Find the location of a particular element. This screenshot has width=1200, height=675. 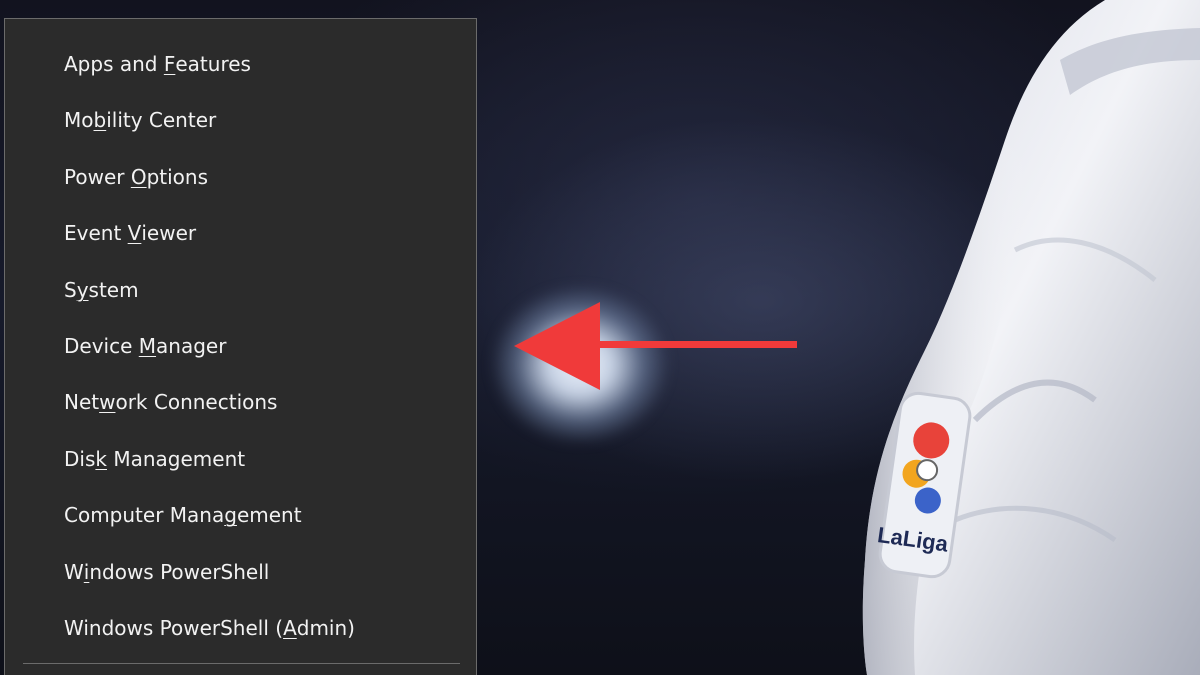

access-key: k is located at coordinates (101, 458).